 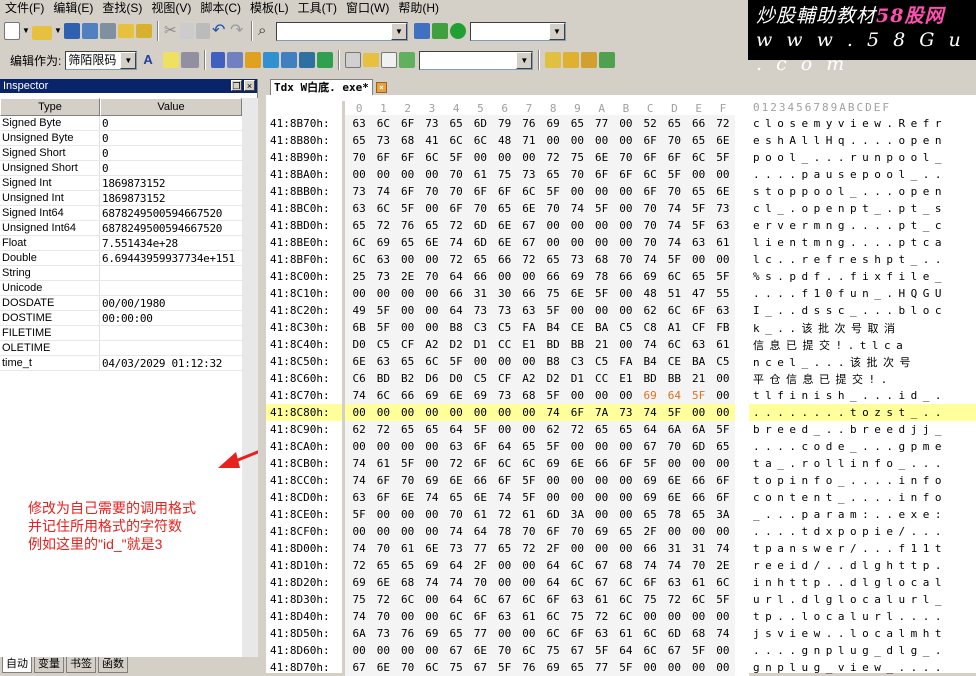 What do you see at coordinates (529, 327) in the screenshot?
I see `hex-byte: FA` at bounding box center [529, 327].